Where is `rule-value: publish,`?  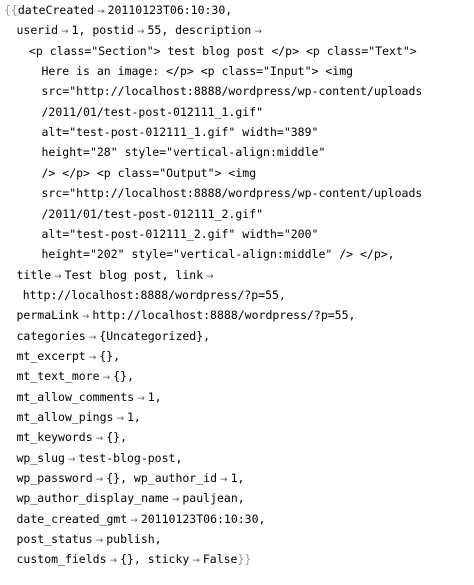 rule-value: publish, is located at coordinates (134, 539).